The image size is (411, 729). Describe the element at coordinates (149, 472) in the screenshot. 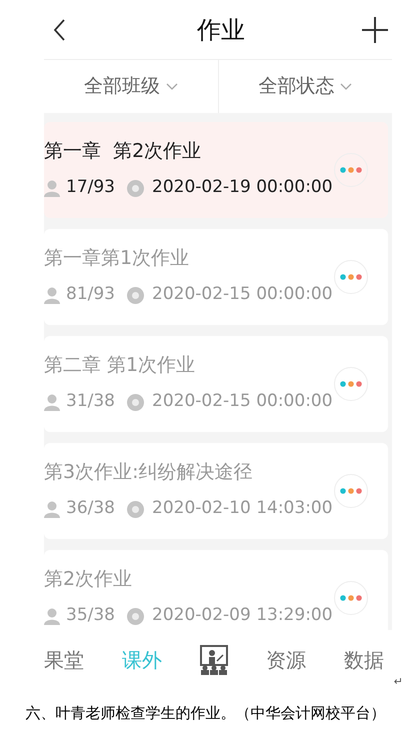

I see `assignment-title: 第3次作业:纠纷解决途径` at that location.